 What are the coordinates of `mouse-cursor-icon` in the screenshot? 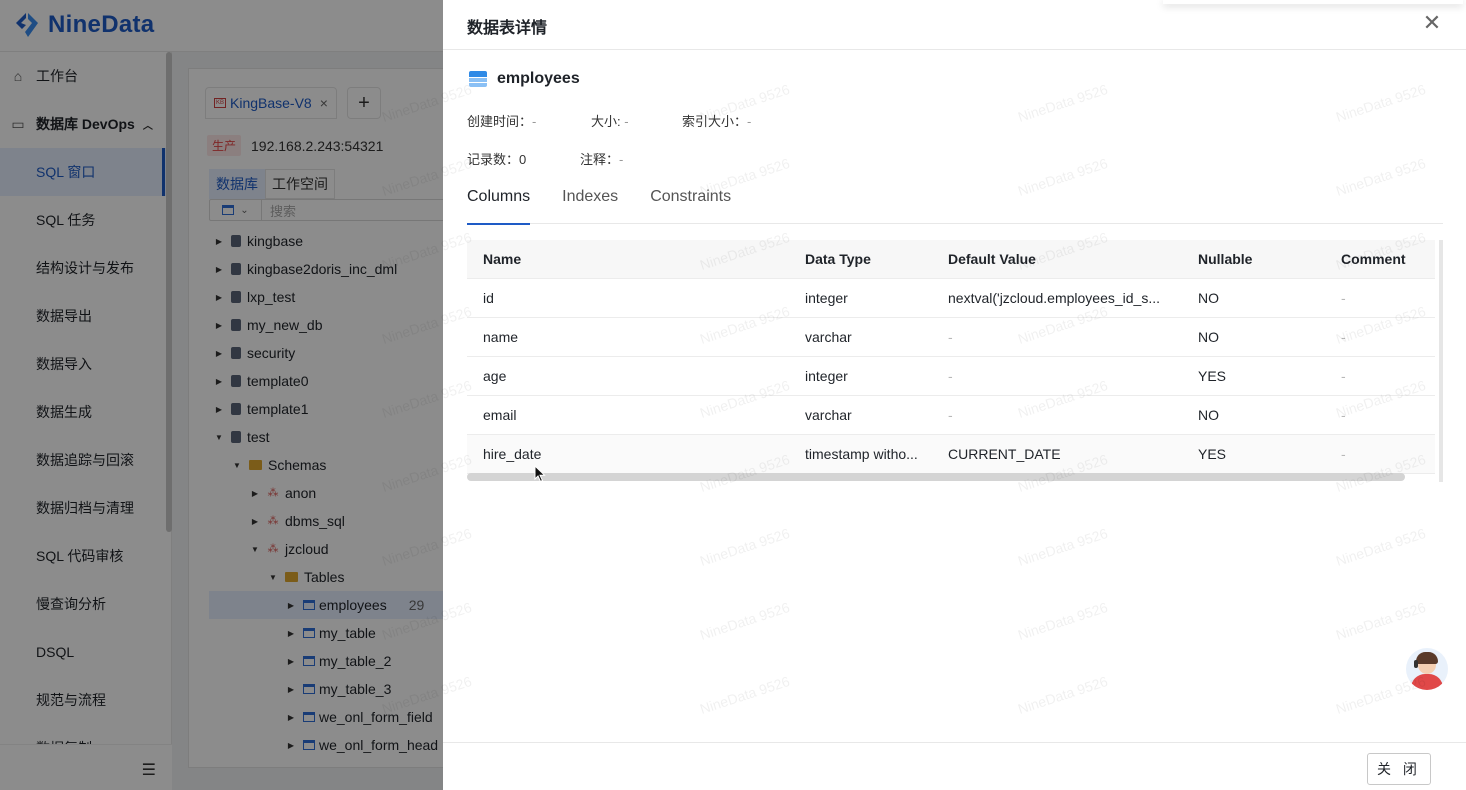 It's located at (540, 474).